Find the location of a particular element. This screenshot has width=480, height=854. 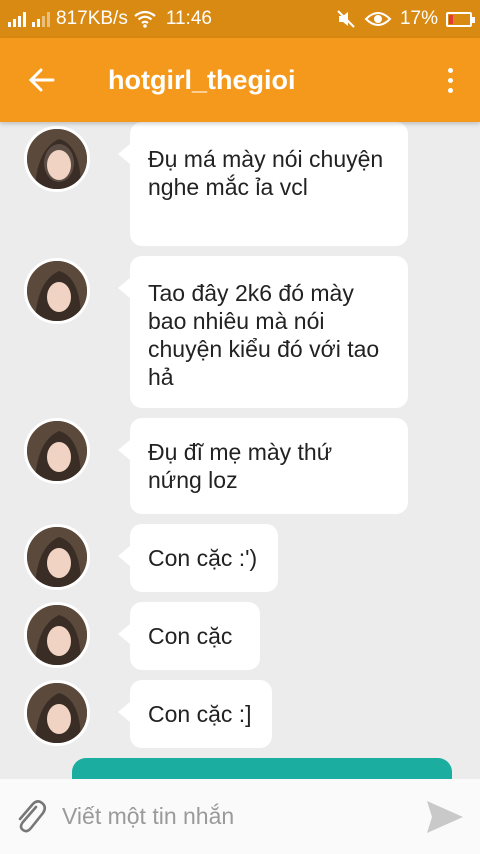

message-text: Con cặc :] is located at coordinates (200, 714).